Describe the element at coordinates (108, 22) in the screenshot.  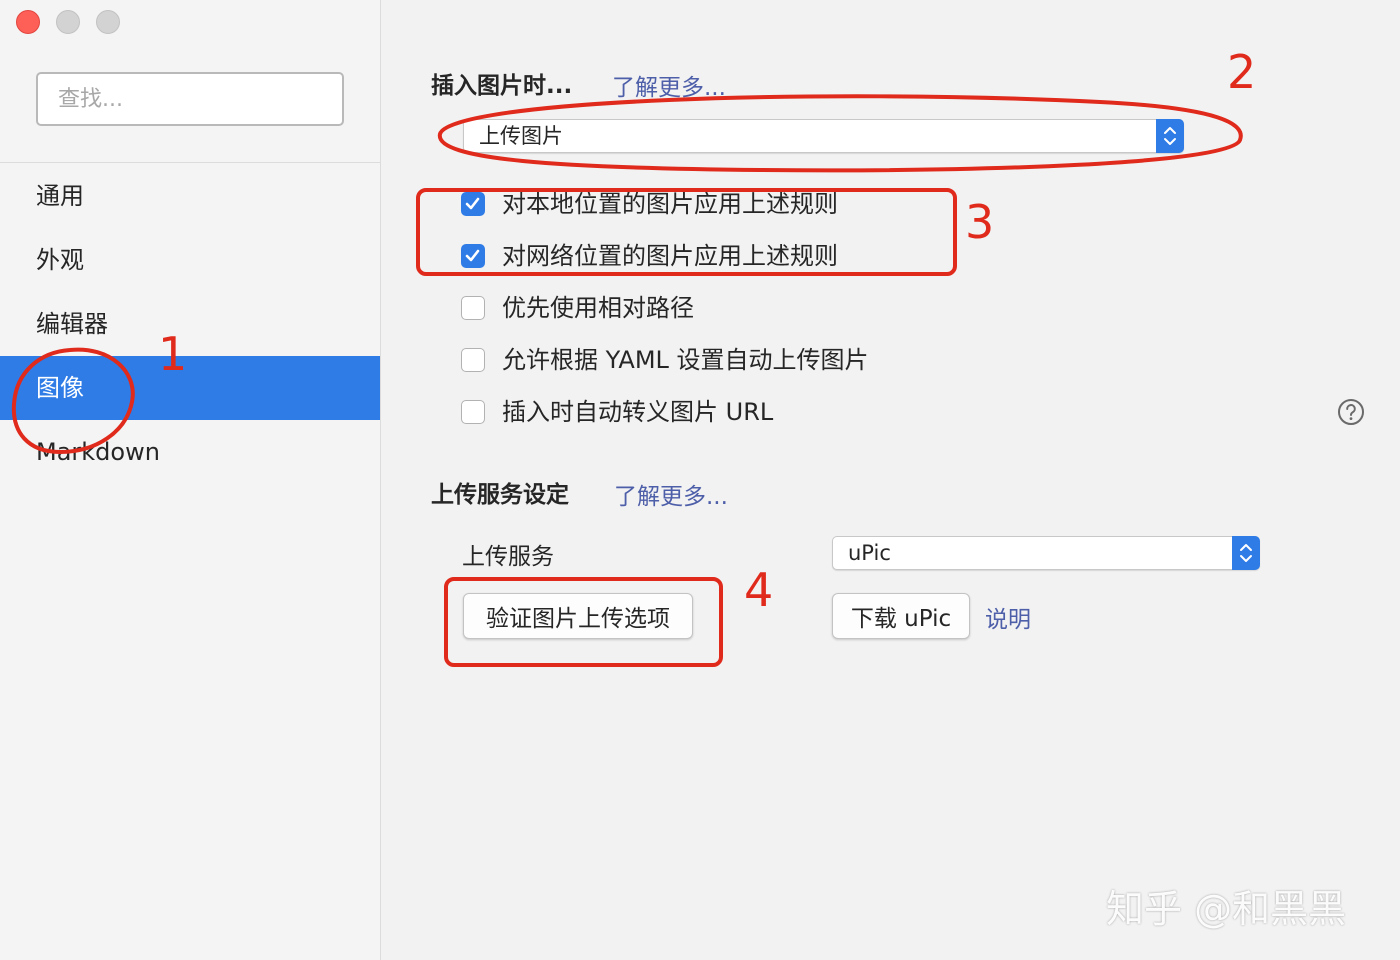
I see `maximize-window-button` at that location.